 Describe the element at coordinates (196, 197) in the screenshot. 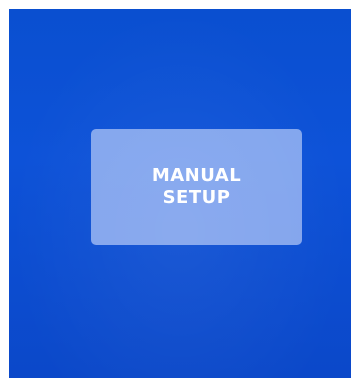

I see `manual-setup-label-line2: SETUP` at that location.